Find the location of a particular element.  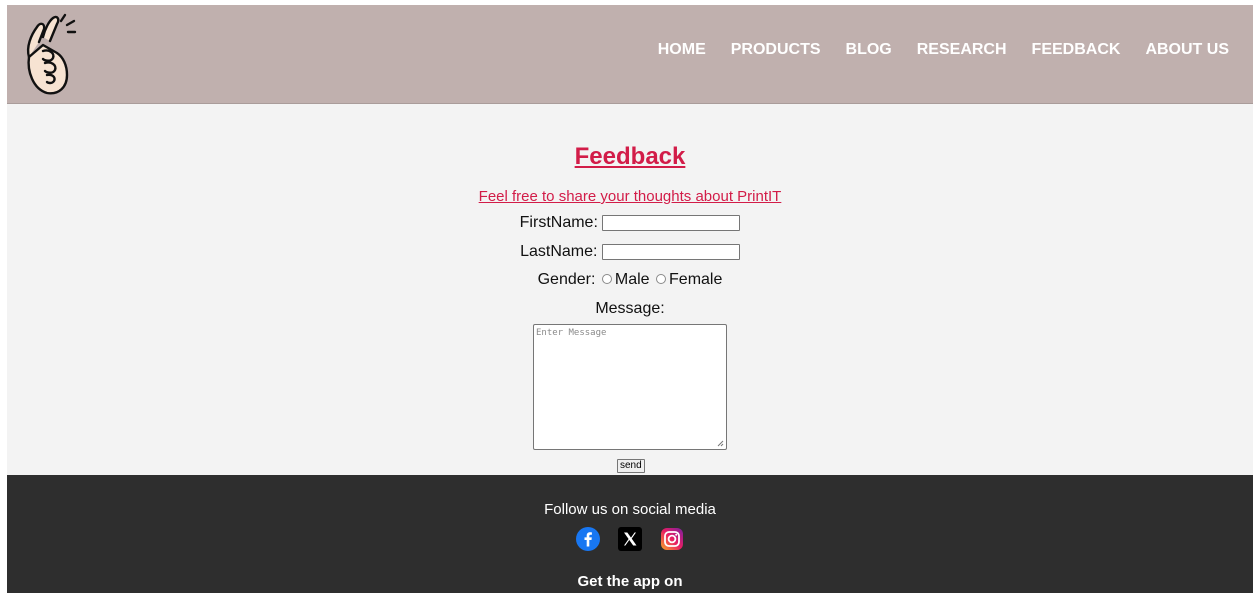

x-icon is located at coordinates (630, 539).